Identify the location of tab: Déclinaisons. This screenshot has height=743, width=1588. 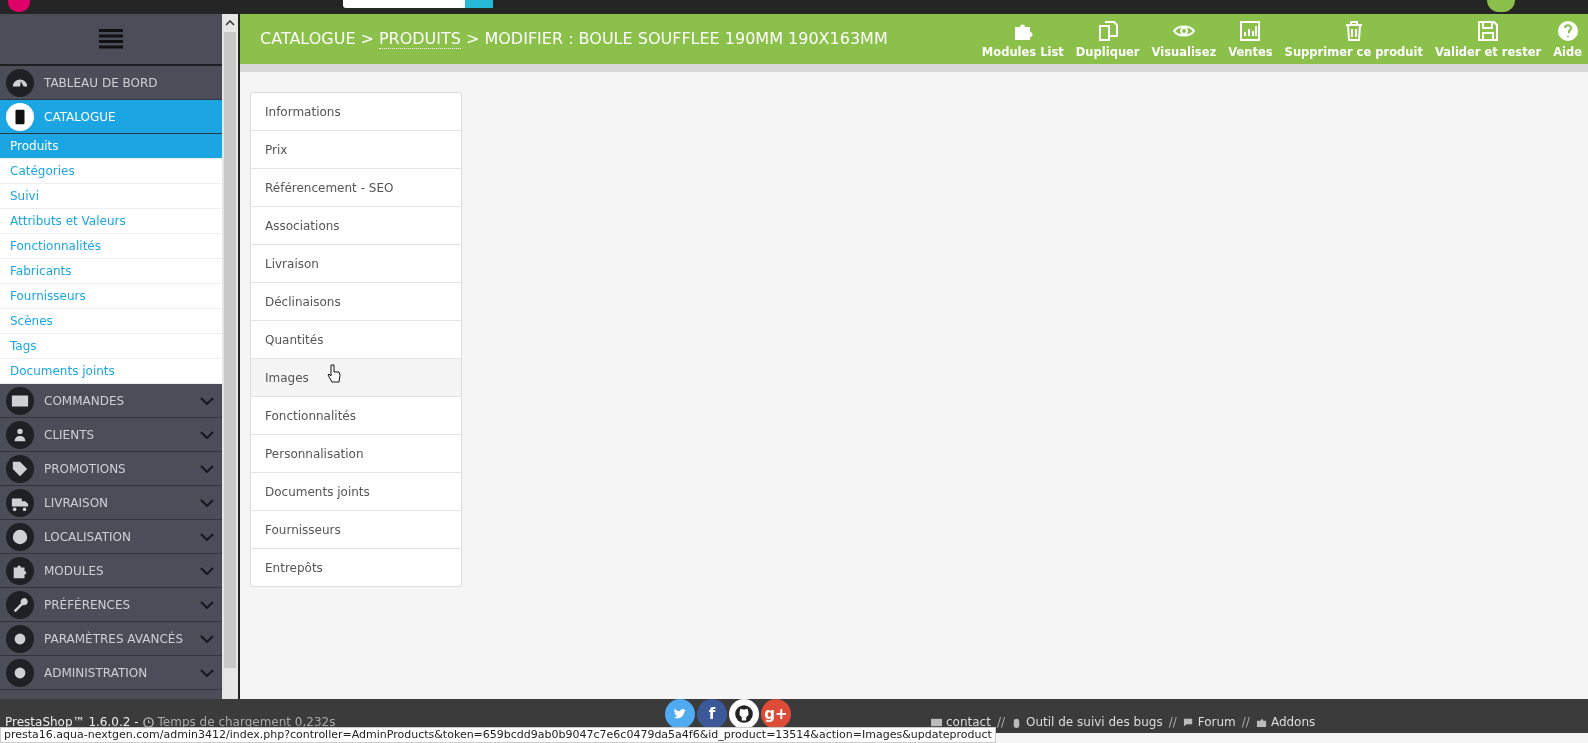
(356, 302).